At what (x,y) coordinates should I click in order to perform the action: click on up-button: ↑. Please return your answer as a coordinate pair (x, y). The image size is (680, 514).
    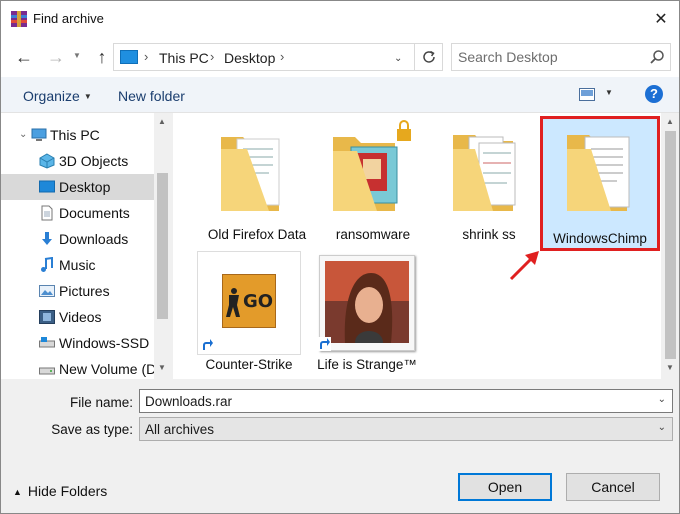
    Looking at the image, I should click on (102, 57).